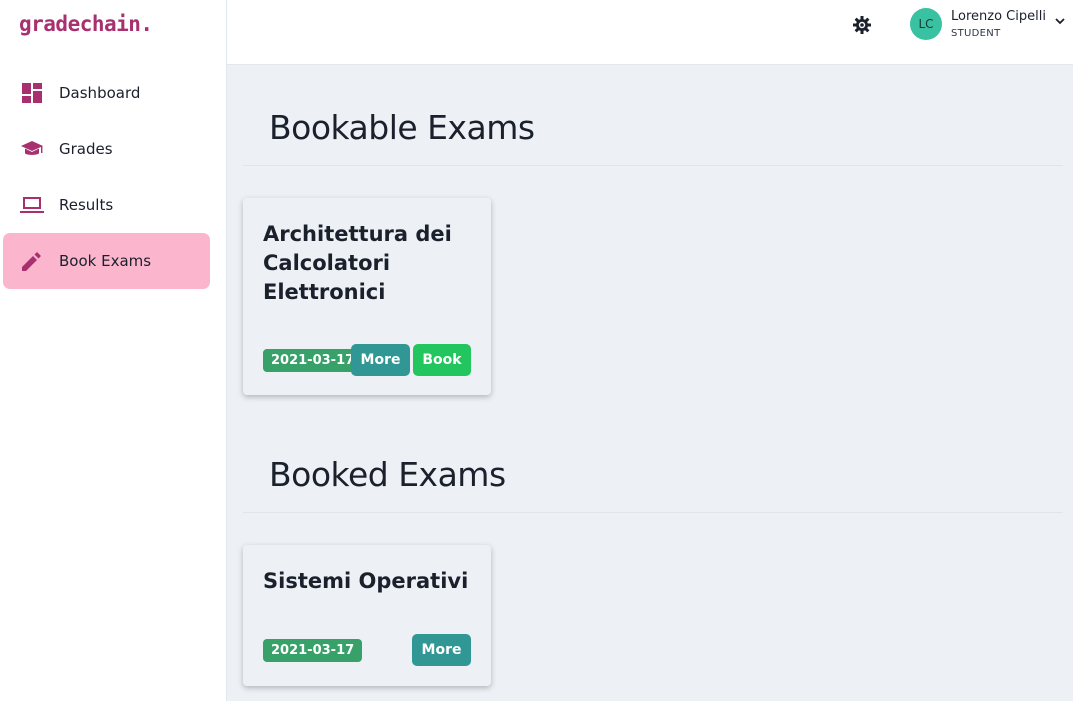 The image size is (1073, 701). I want to click on sidebar-item-grades: Grades, so click(106, 149).